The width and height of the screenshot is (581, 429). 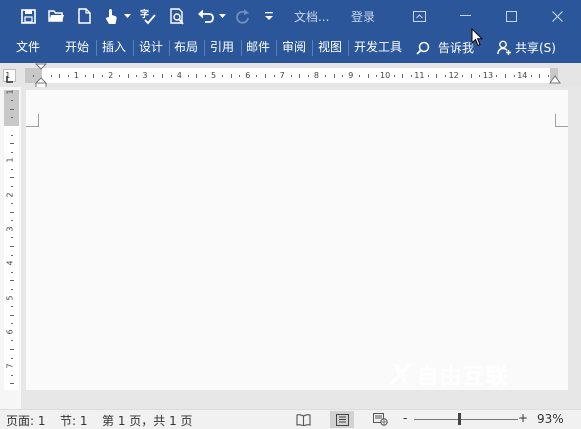 What do you see at coordinates (294, 47) in the screenshot?
I see `tab-review: 审阅` at bounding box center [294, 47].